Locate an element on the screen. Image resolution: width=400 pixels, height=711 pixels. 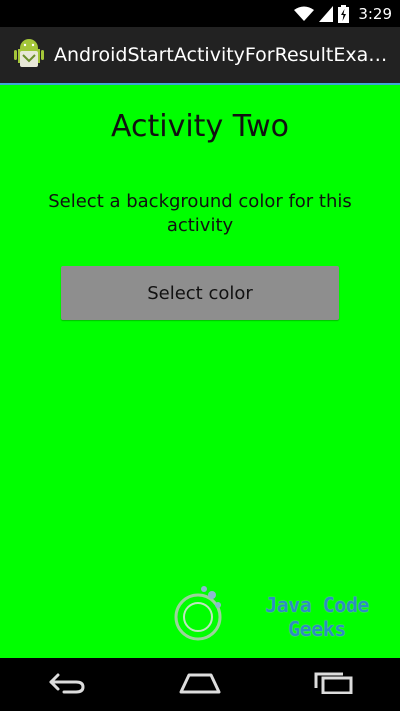
battery-charging-icon is located at coordinates (344, 14).